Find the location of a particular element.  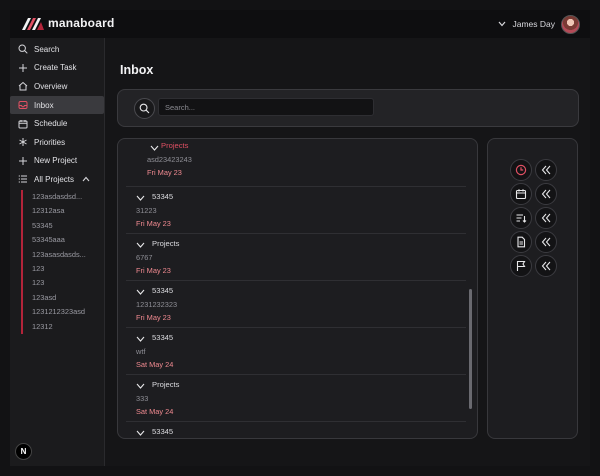

sidebar-item-create-task: Create Task is located at coordinates (57, 68).